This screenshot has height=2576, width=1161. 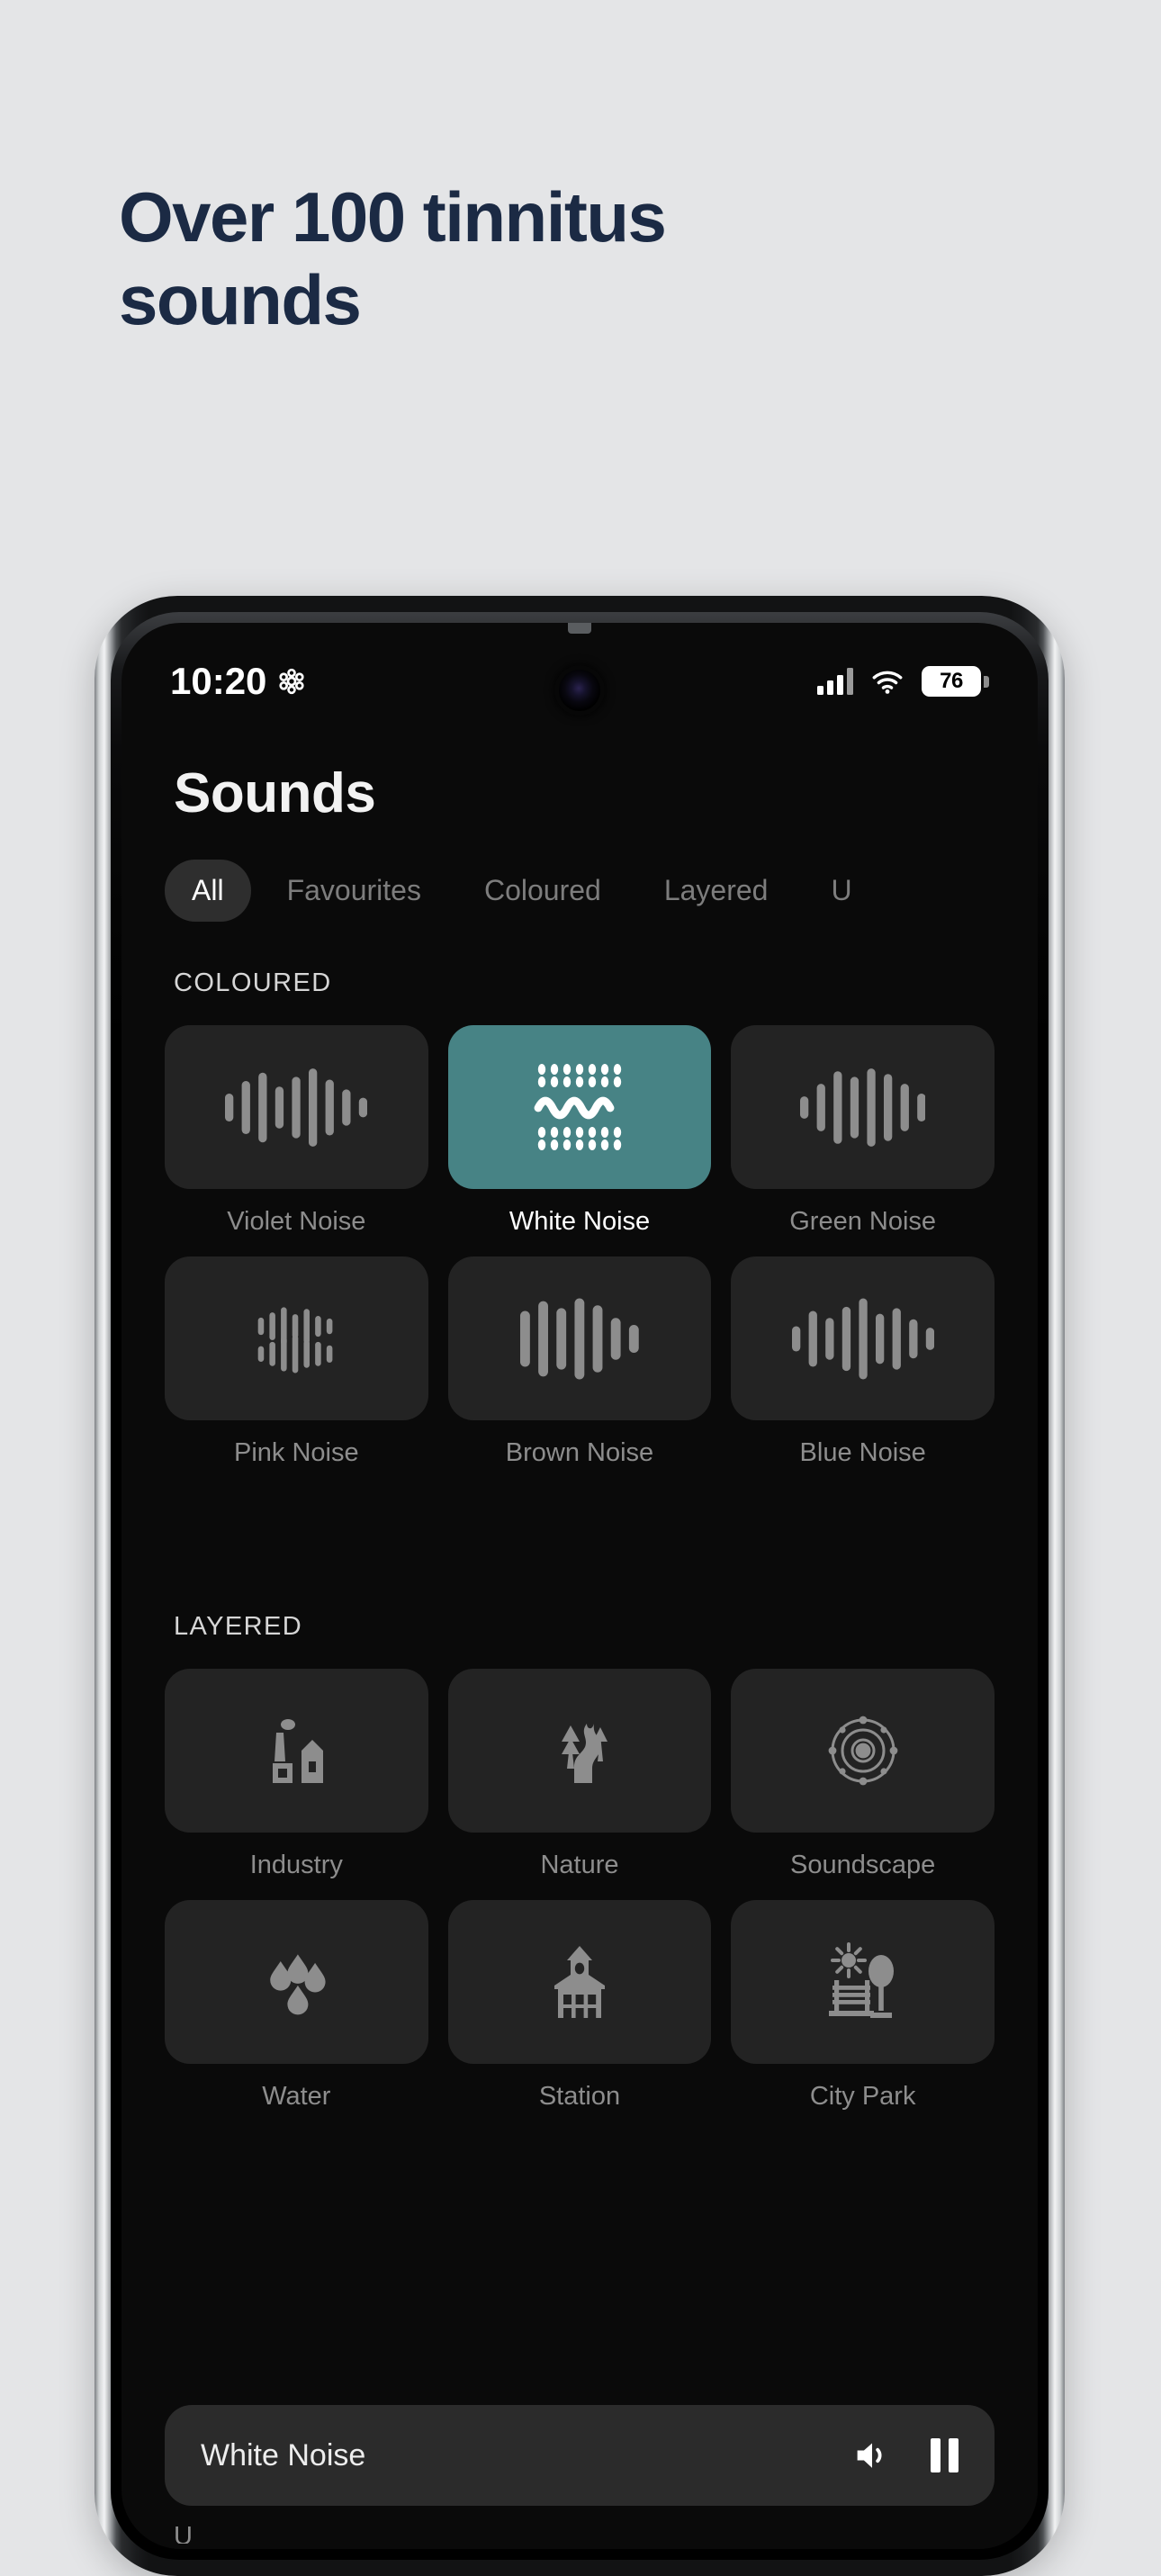 I want to click on marketing-headline: Over 100 tinnitus sounds, so click(x=393, y=258).